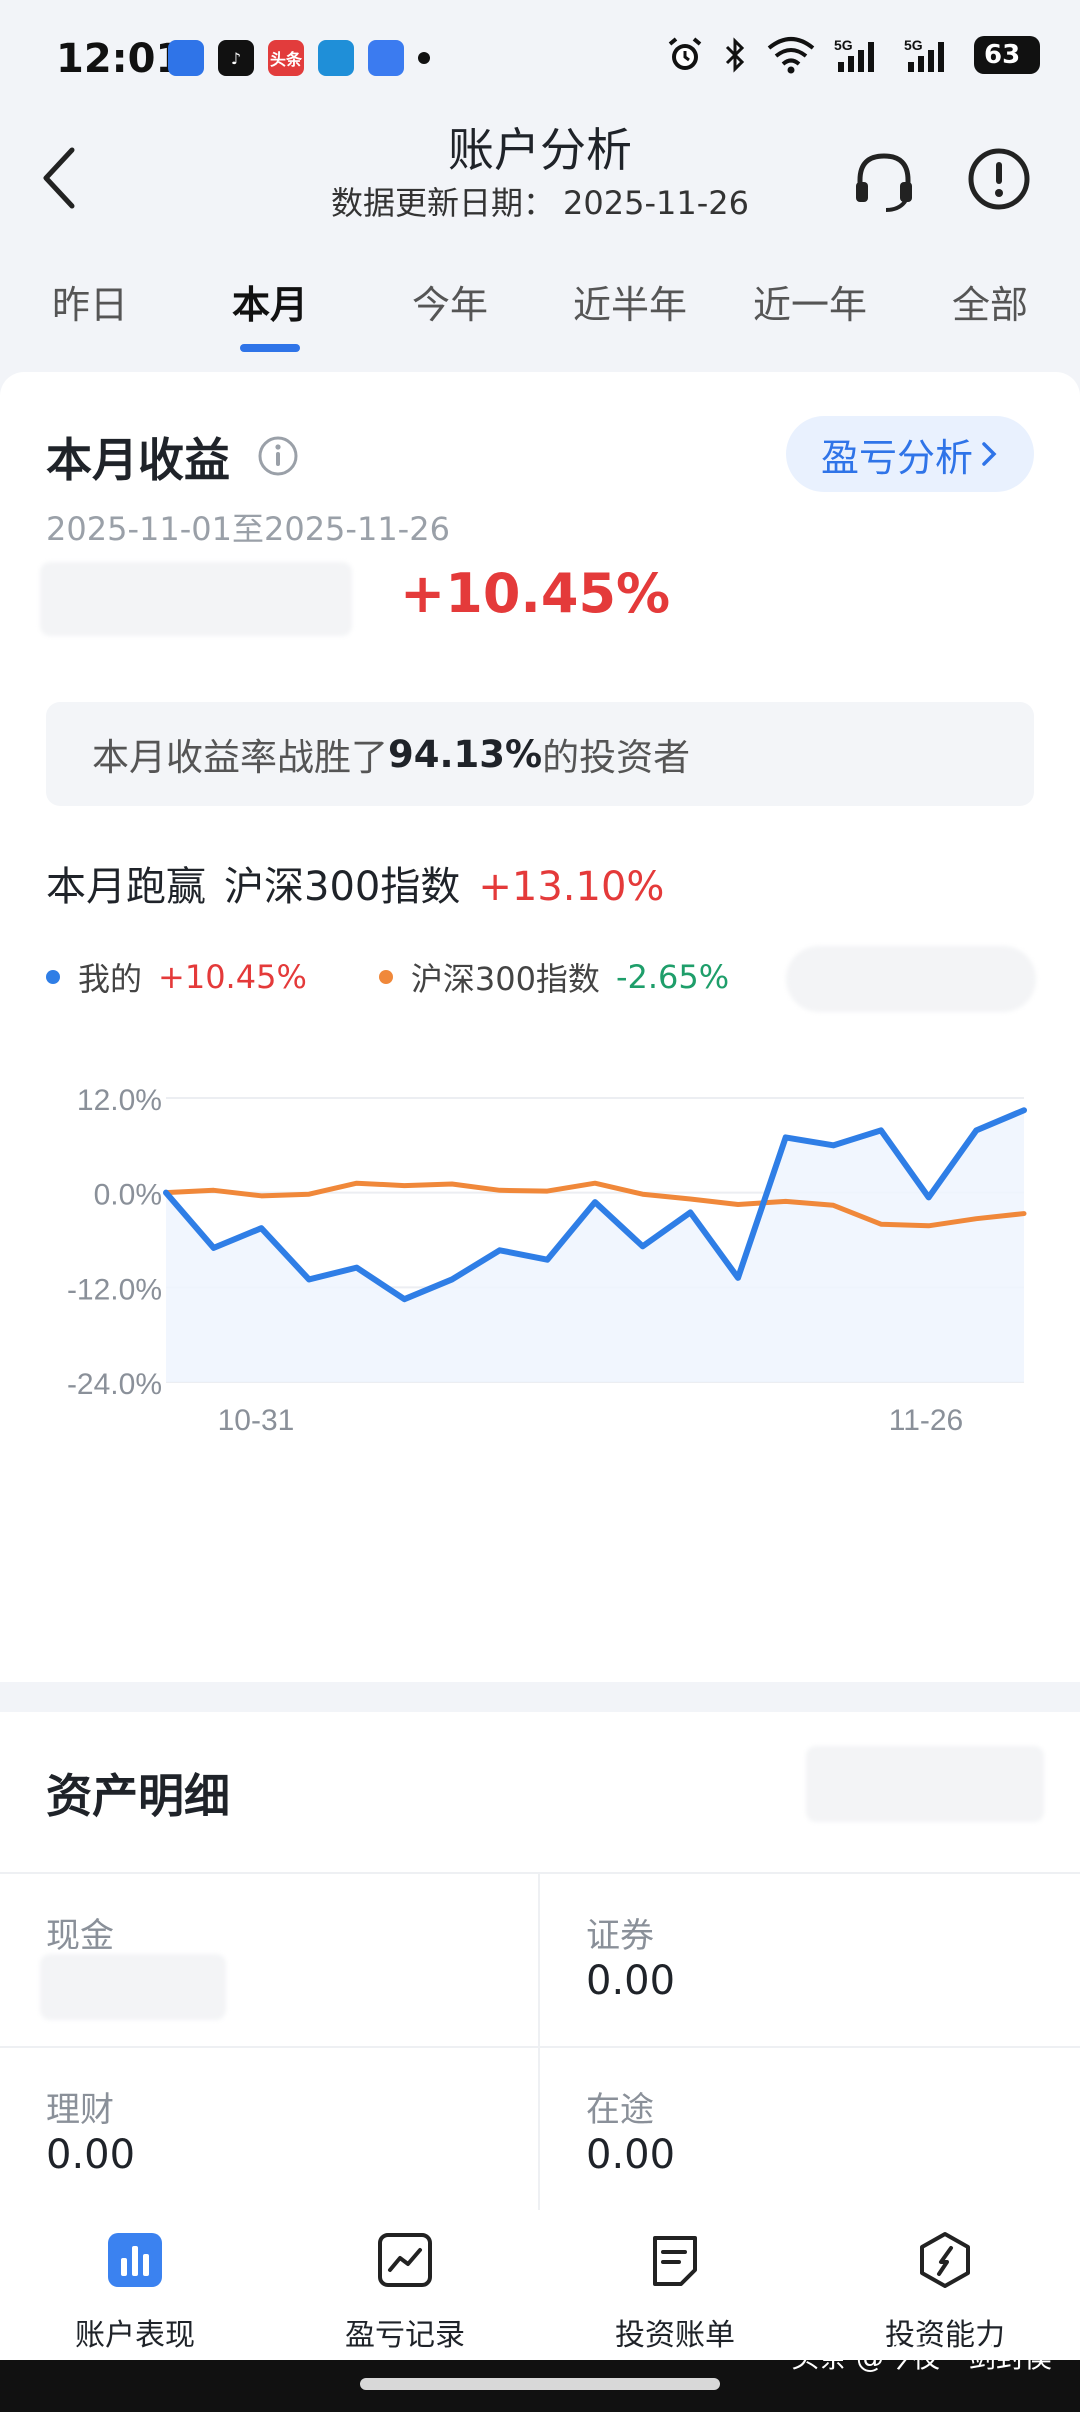 The height and width of the screenshot is (2412, 1080). Describe the element at coordinates (547, 1260) in the screenshot. I see `return-comparison-chart: 12.0% 0.0% -12.0% -24.0% 10-31 11-26` at that location.